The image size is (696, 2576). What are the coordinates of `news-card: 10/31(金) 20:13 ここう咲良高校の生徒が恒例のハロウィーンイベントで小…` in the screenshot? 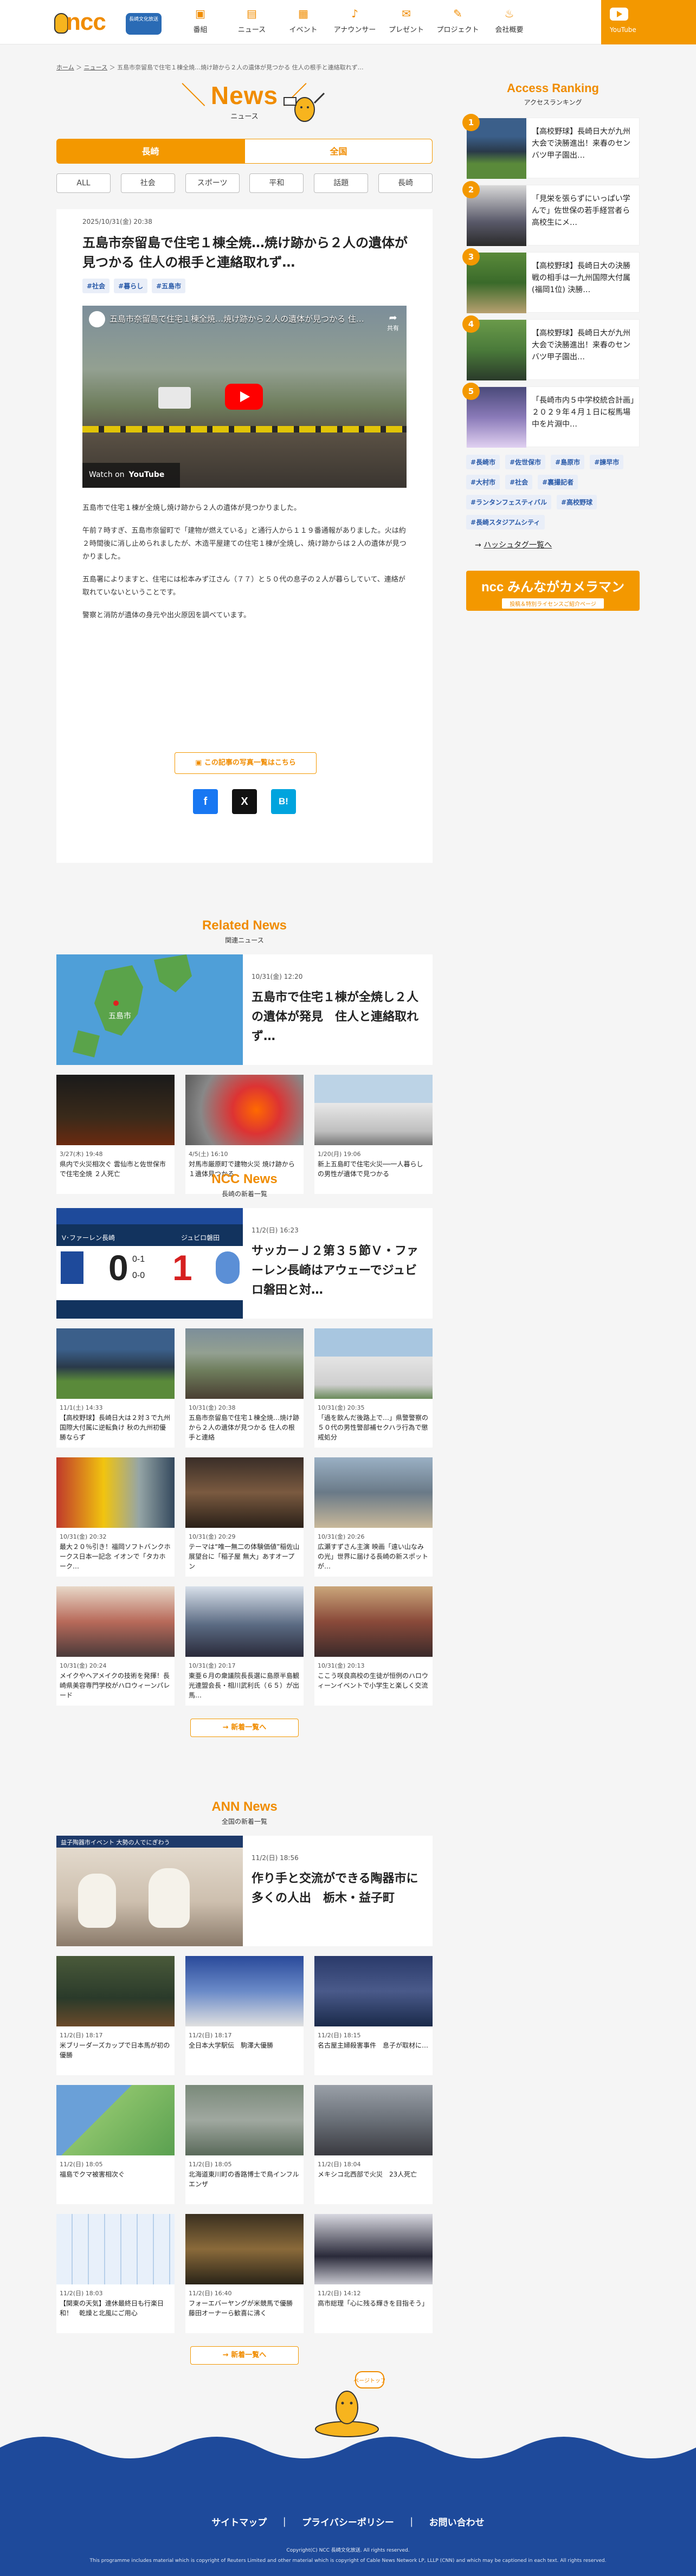 It's located at (373, 1646).